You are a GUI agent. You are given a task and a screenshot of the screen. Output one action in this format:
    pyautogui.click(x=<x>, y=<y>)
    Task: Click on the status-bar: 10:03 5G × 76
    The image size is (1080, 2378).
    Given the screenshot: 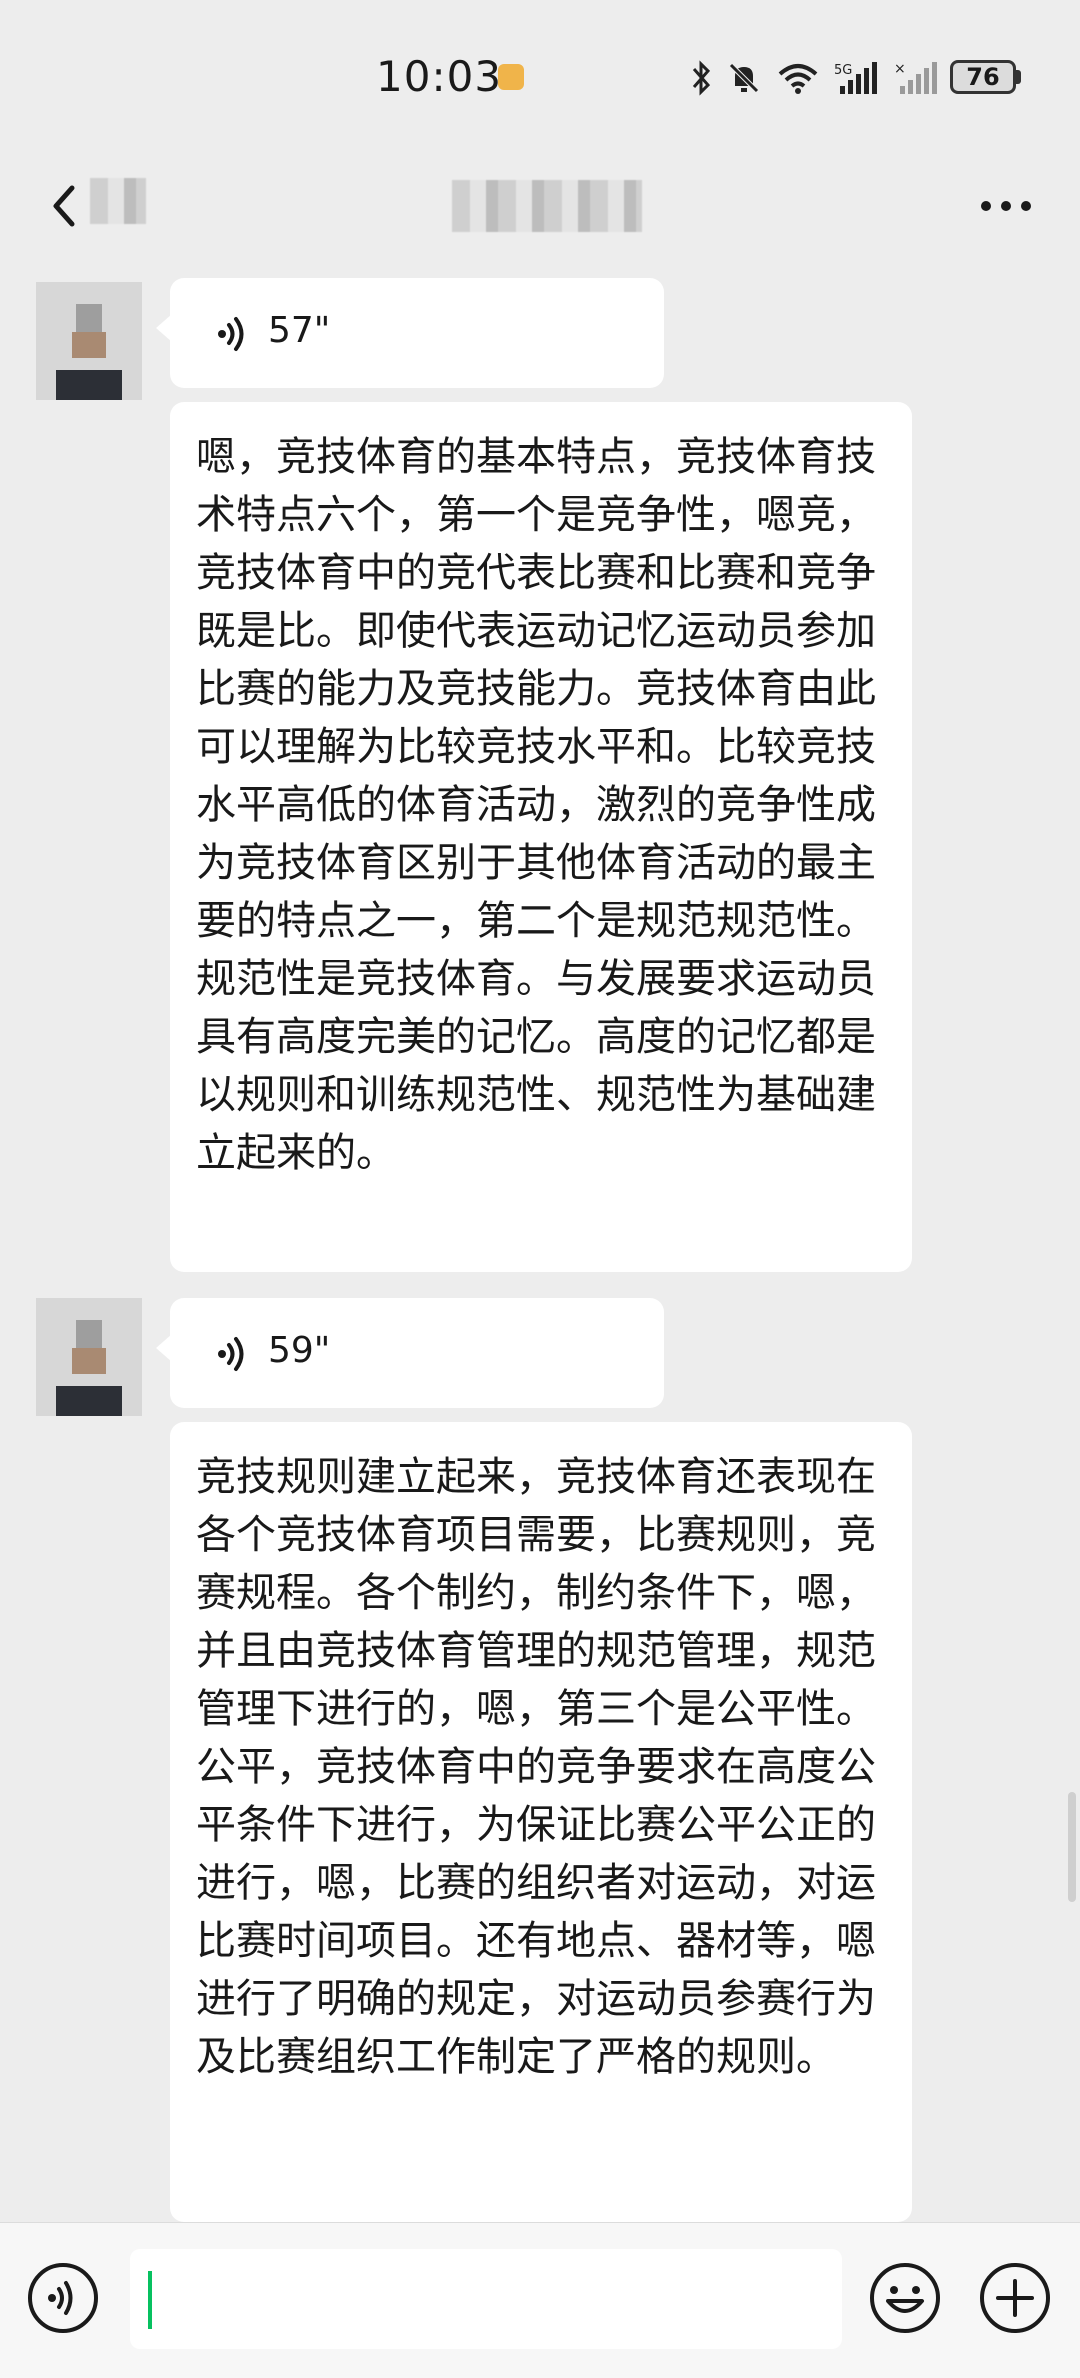 What is the action you would take?
    pyautogui.click(x=540, y=75)
    